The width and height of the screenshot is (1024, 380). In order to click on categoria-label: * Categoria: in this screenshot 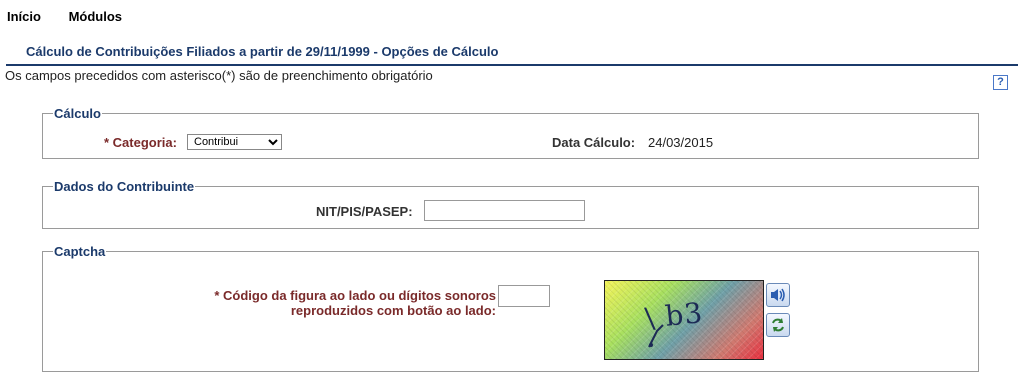, I will do `click(140, 142)`.